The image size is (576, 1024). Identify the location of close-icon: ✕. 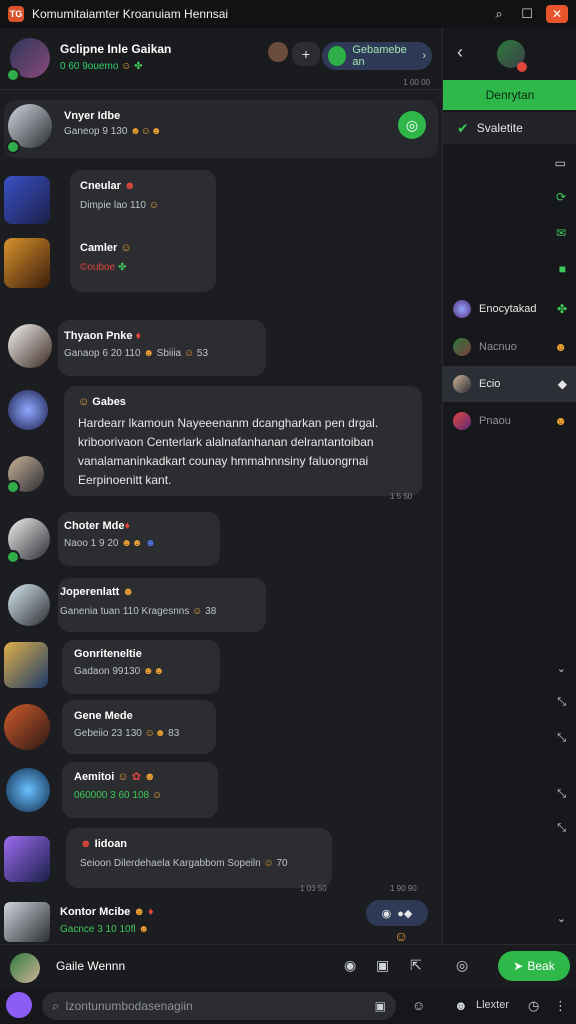
(557, 14).